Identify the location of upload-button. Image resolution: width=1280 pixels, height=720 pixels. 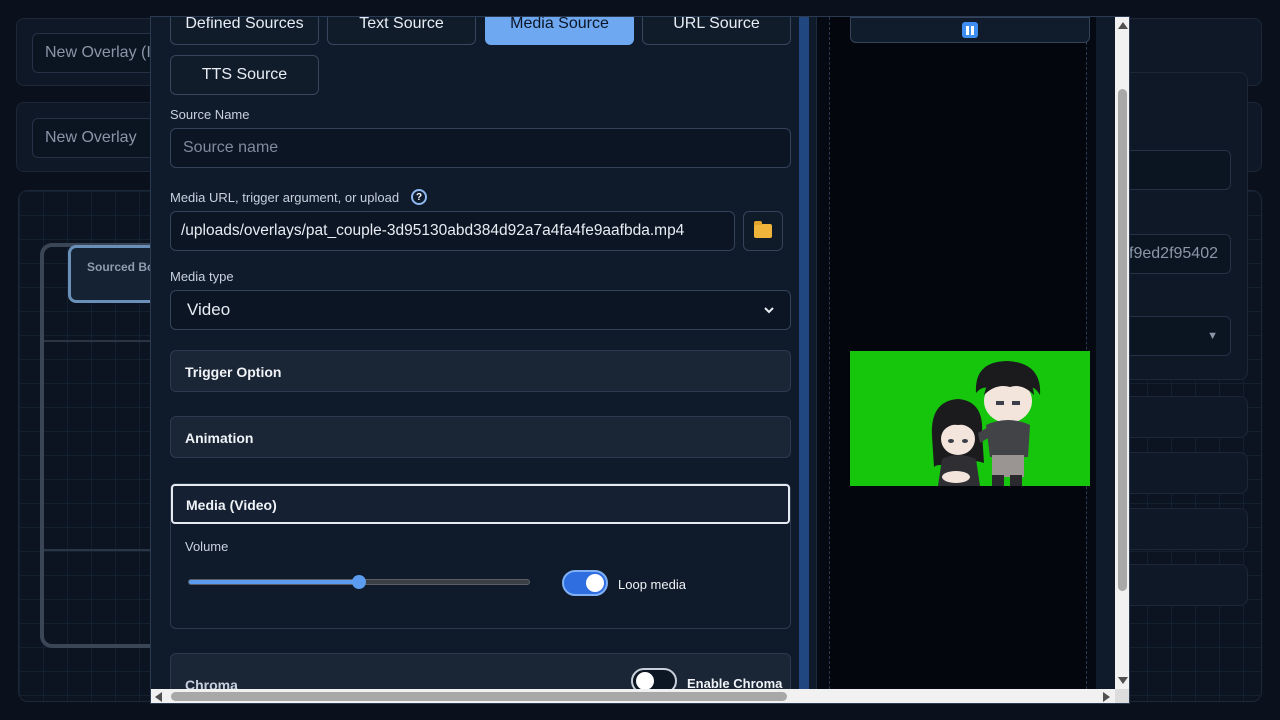
(763, 231).